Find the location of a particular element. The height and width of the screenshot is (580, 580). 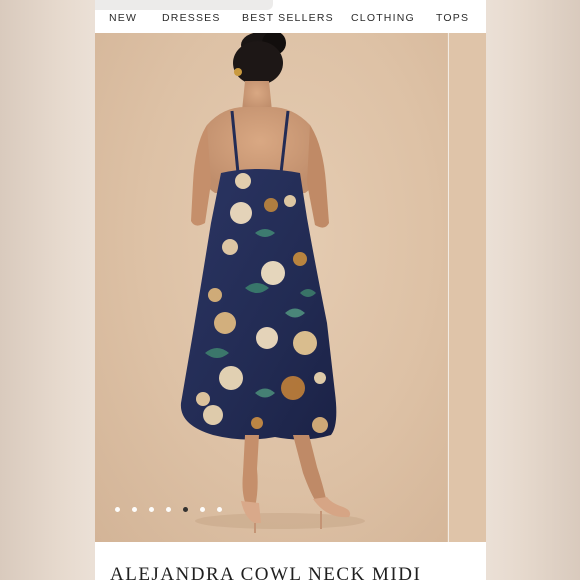

status-bar-strip is located at coordinates (184, 5).